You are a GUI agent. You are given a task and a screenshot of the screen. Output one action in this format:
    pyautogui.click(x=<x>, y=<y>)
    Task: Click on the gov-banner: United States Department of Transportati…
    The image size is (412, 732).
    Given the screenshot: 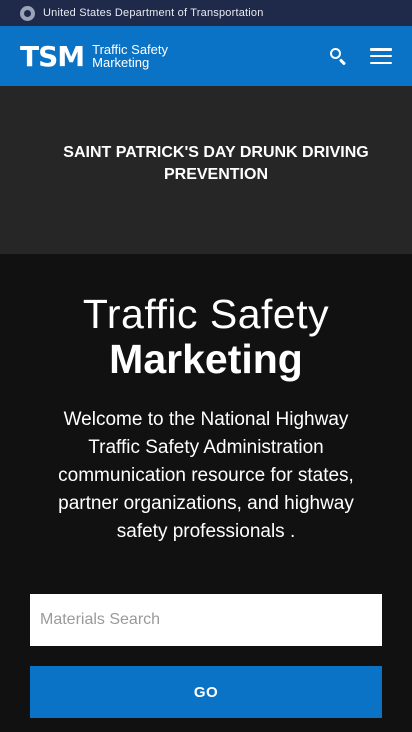 What is the action you would take?
    pyautogui.click(x=206, y=13)
    